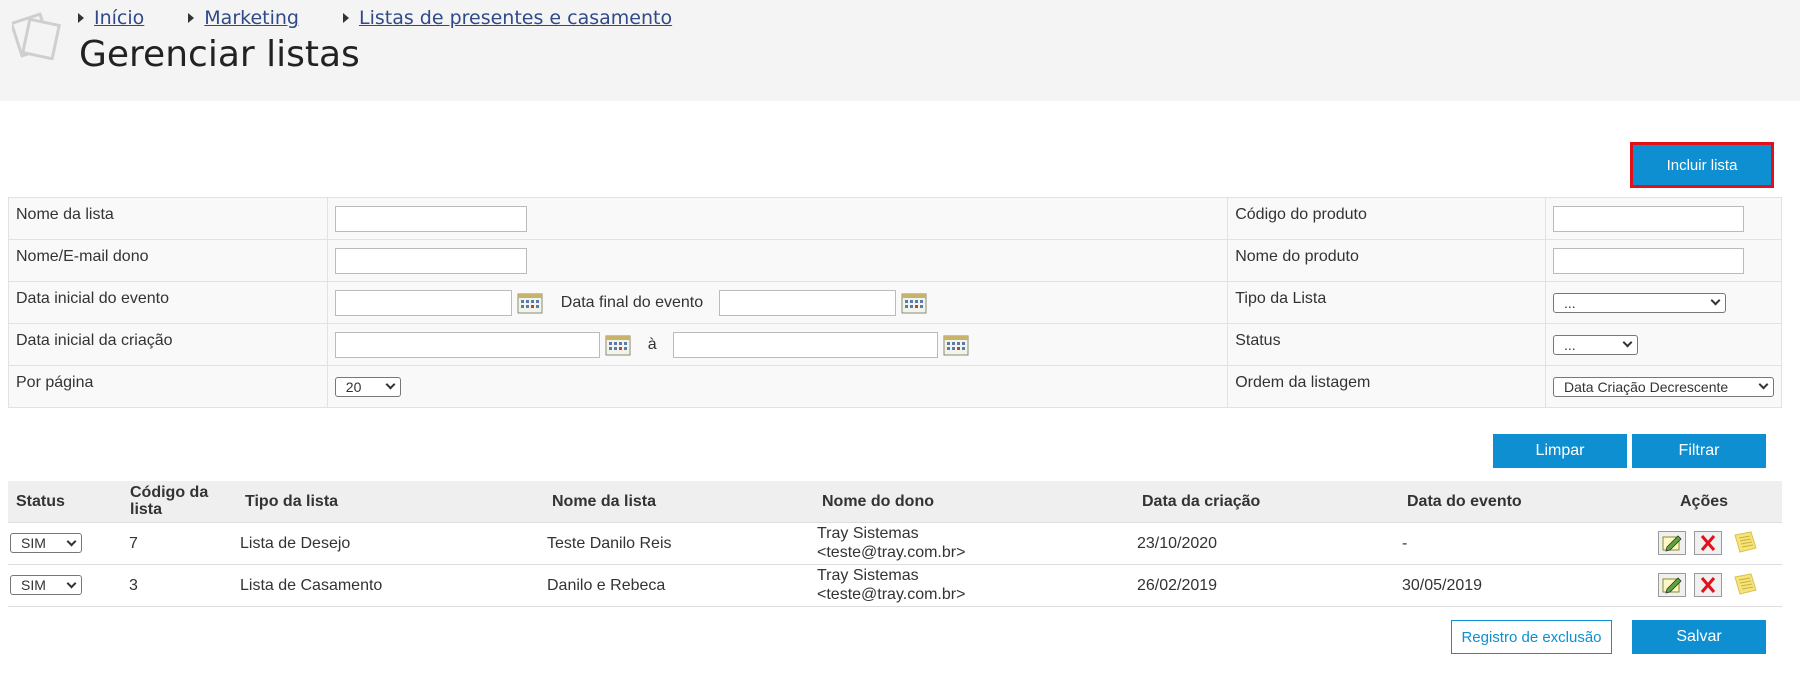 The width and height of the screenshot is (1800, 685). I want to click on product-code-label: Código do produto, so click(1386, 218).